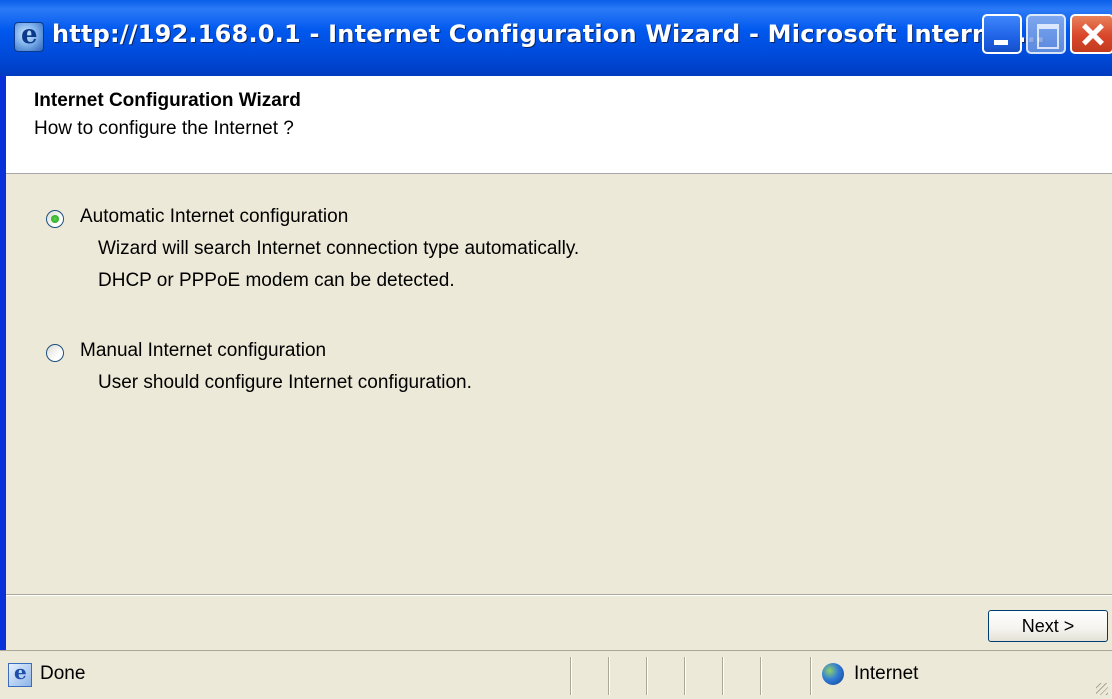 This screenshot has width=1112, height=699. What do you see at coordinates (203, 351) in the screenshot?
I see `manual-label: Manual Internet configuration` at bounding box center [203, 351].